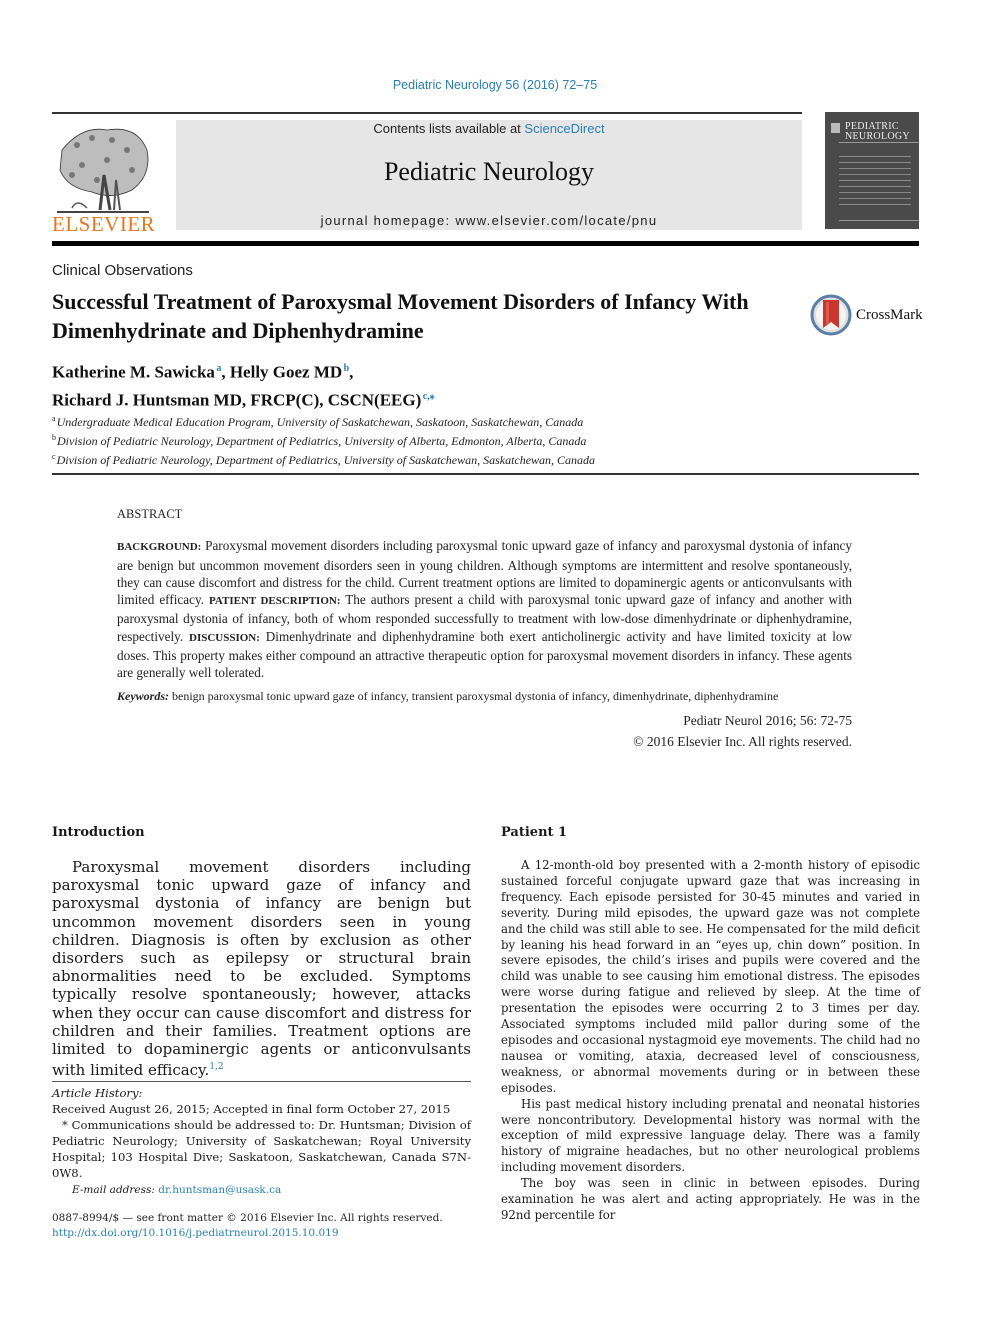 This screenshot has width=990, height=1320. I want to click on cover-logo-icon, so click(835, 128).